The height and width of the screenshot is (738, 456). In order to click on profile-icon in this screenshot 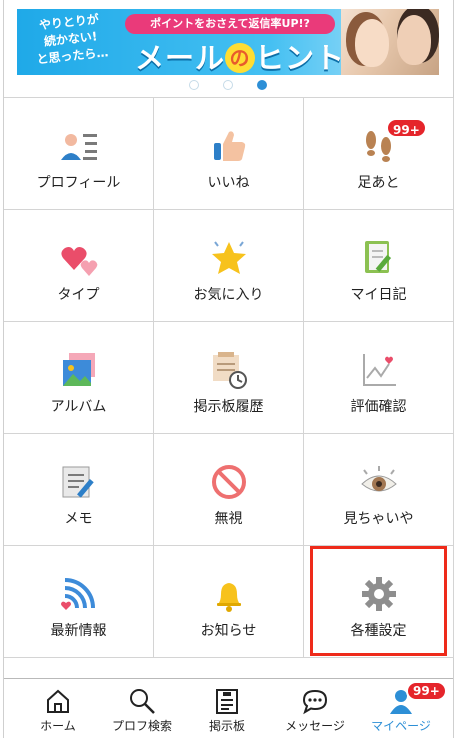, I will do `click(78, 147)`.